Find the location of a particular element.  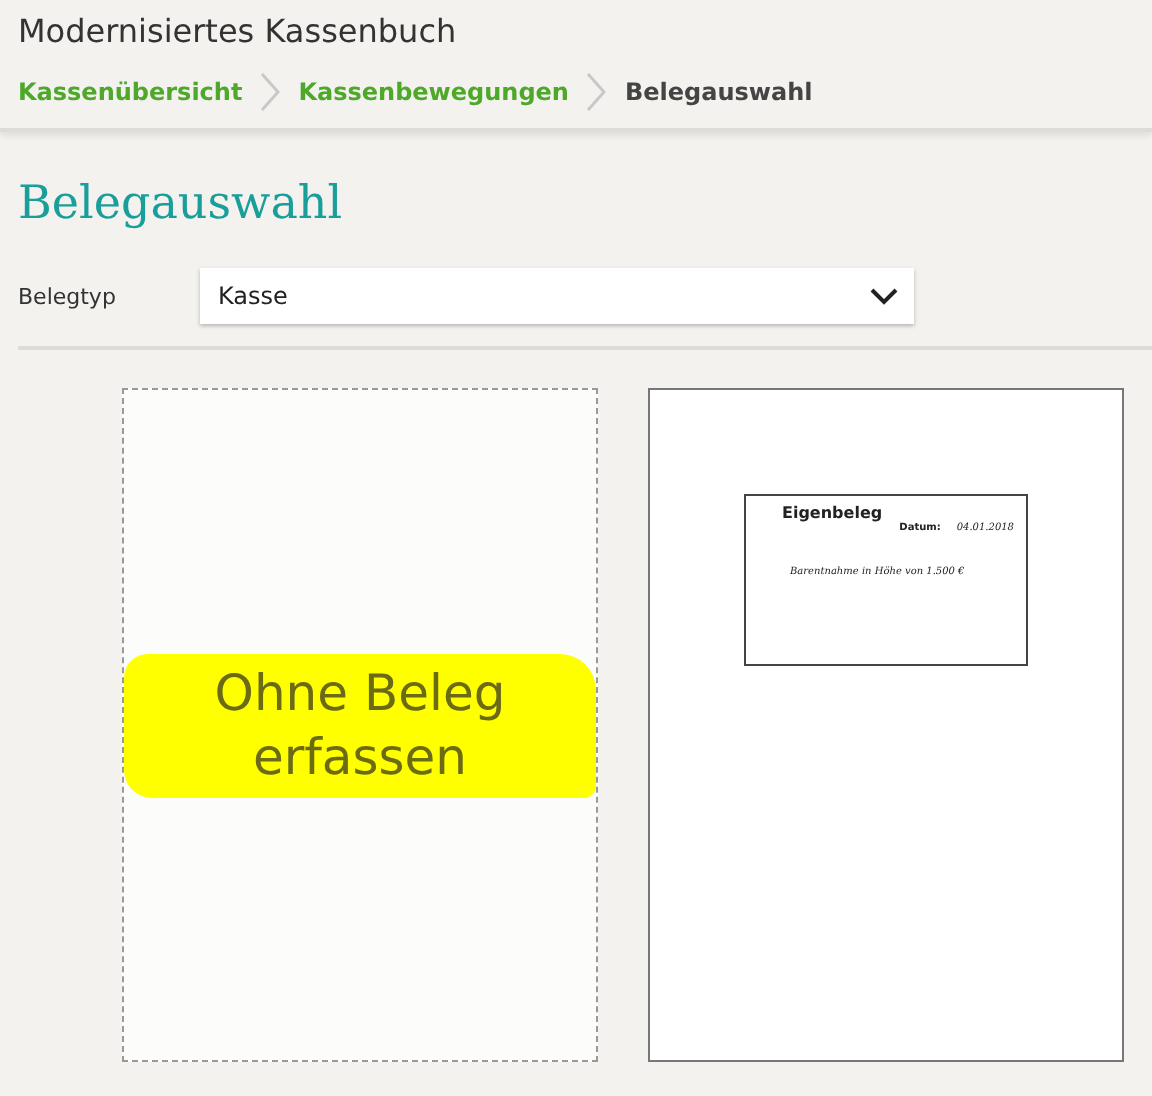

card-label: Ohne Beleg erfassen is located at coordinates (360, 725).